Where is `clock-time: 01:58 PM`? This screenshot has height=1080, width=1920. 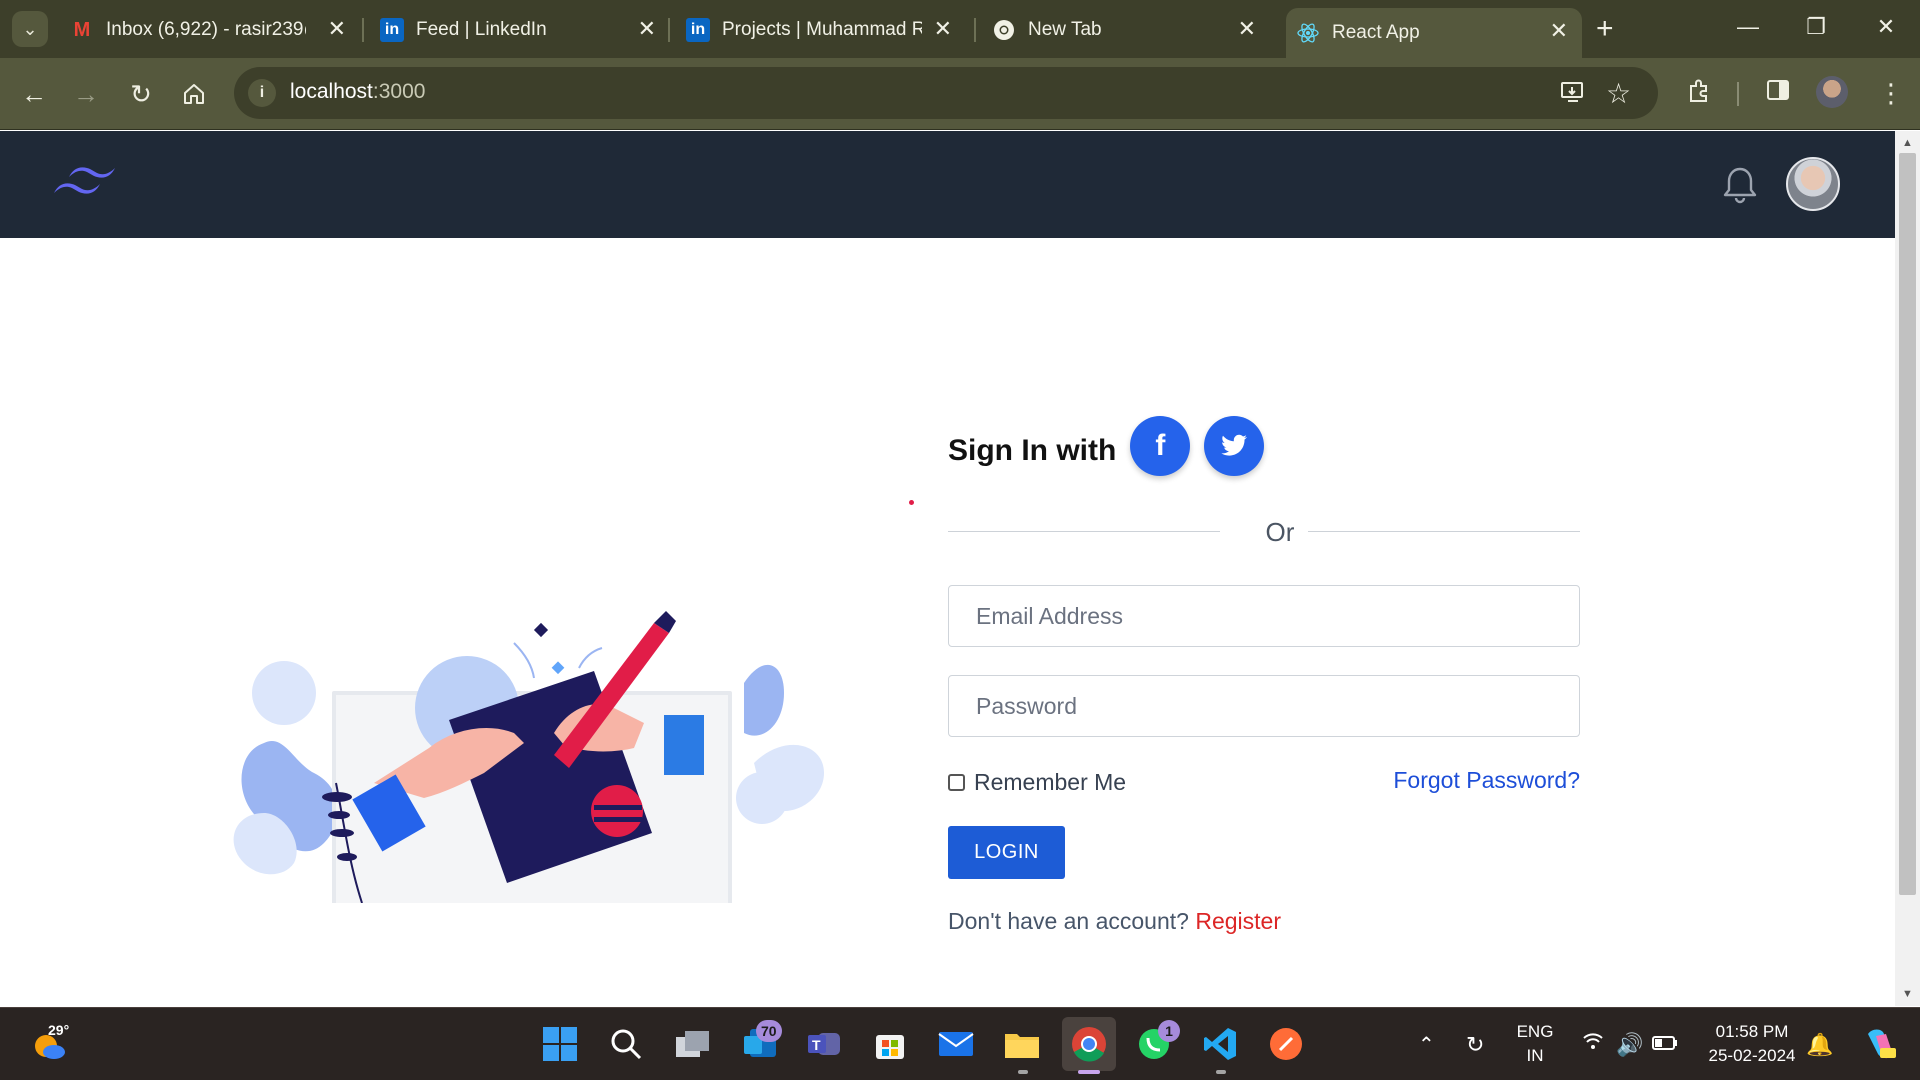 clock-time: 01:58 PM is located at coordinates (1752, 1032).